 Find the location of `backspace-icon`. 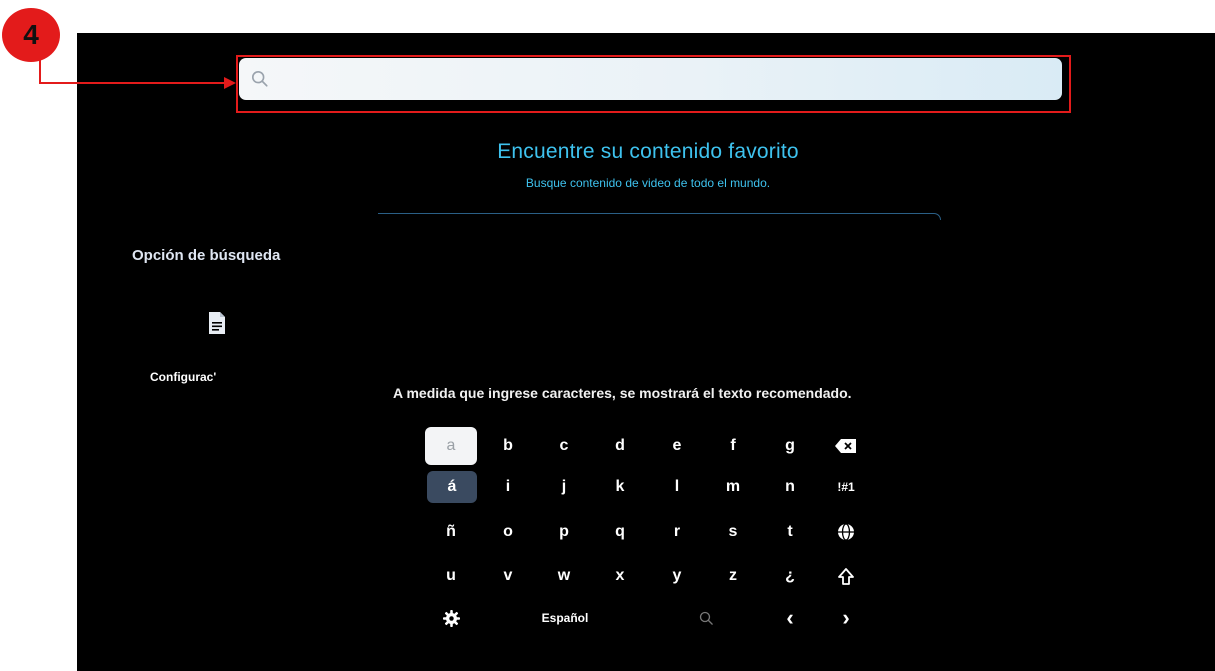

backspace-icon is located at coordinates (845, 446).